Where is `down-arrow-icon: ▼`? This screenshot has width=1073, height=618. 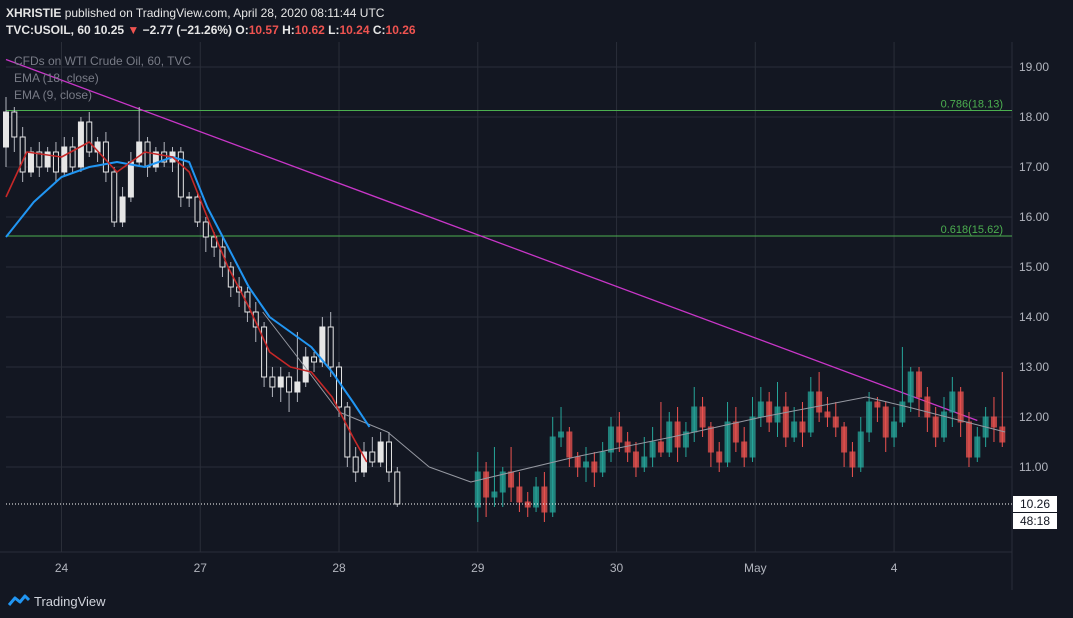
down-arrow-icon: ▼ is located at coordinates (133, 30).